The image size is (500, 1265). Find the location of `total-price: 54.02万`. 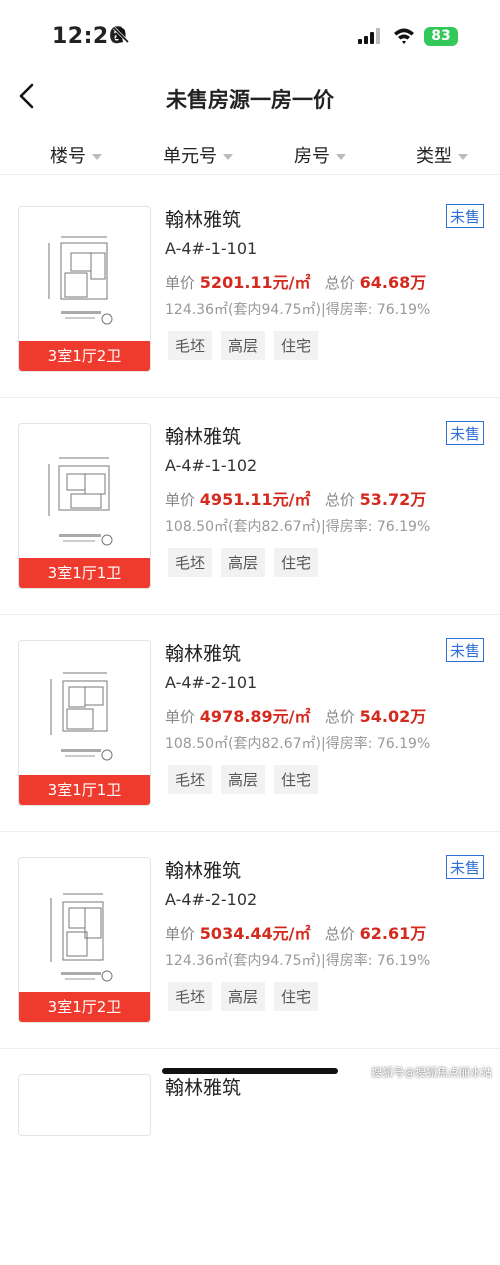

total-price: 54.02万 is located at coordinates (393, 716).